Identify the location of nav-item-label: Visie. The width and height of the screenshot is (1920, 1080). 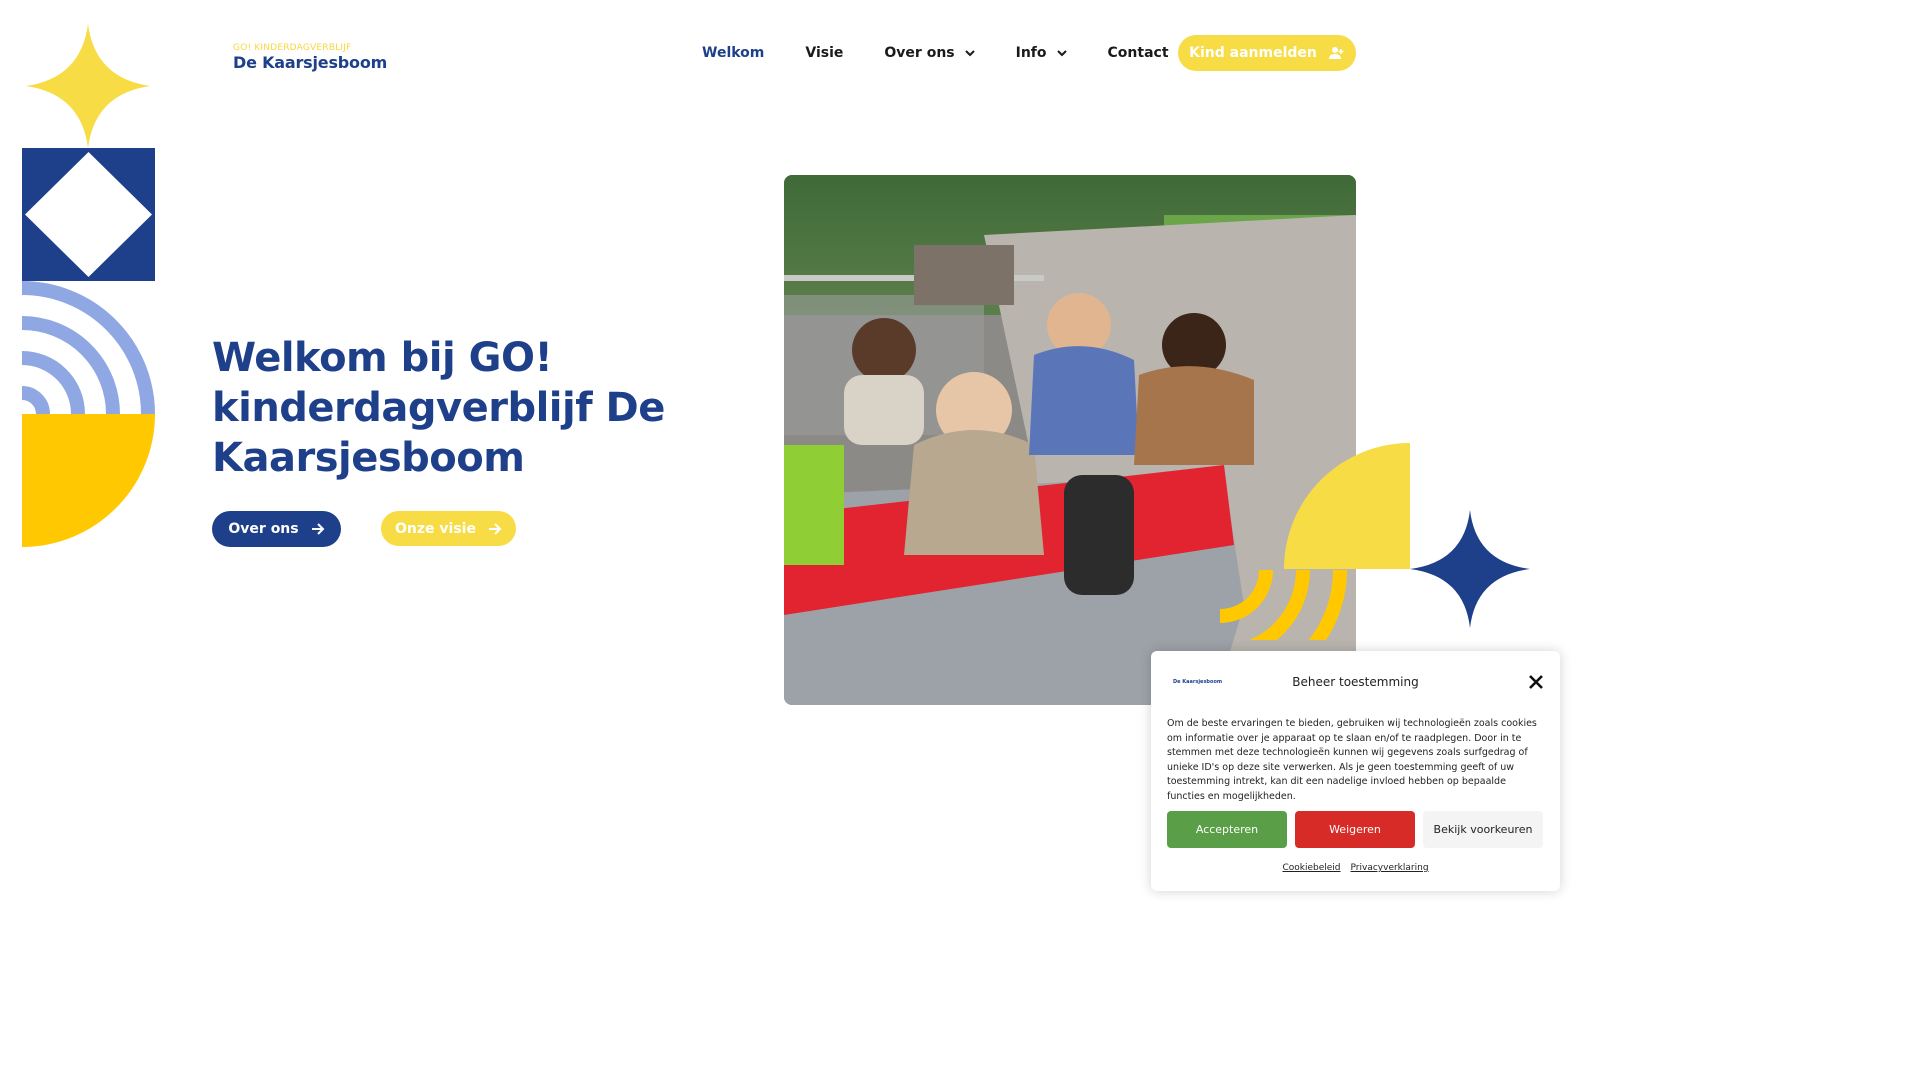
(824, 53).